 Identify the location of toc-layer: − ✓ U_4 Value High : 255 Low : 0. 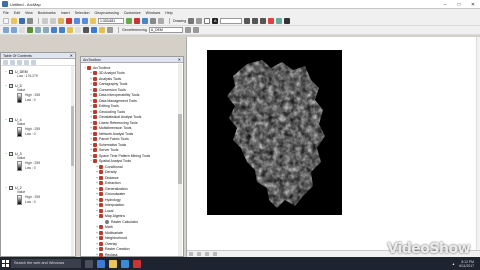
(38, 127).